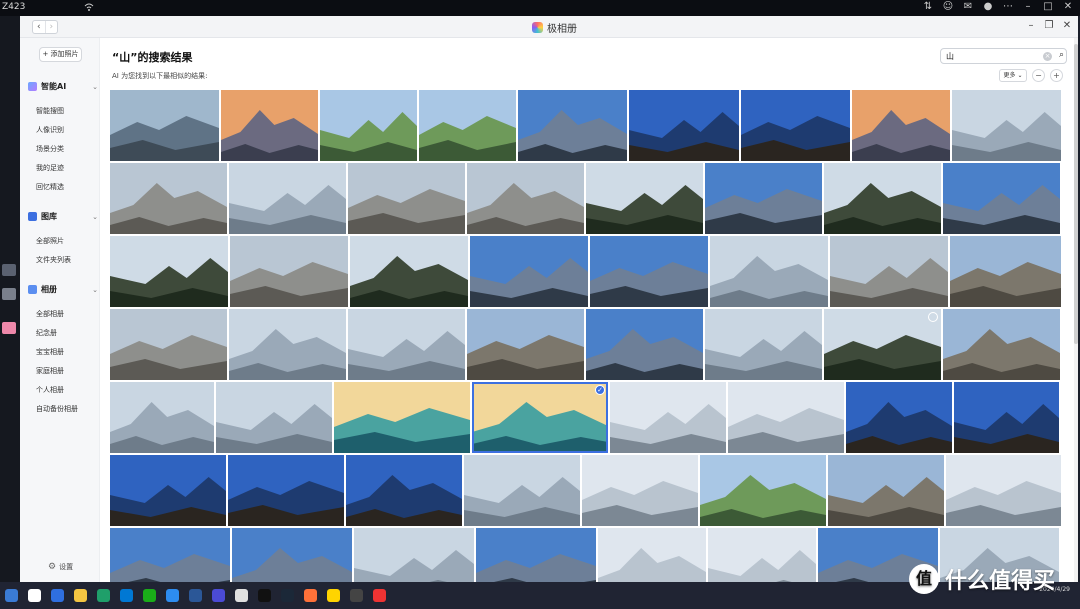  What do you see at coordinates (50, 168) in the screenshot?
I see `sidebar-item-footprint: 我的足迹` at bounding box center [50, 168].